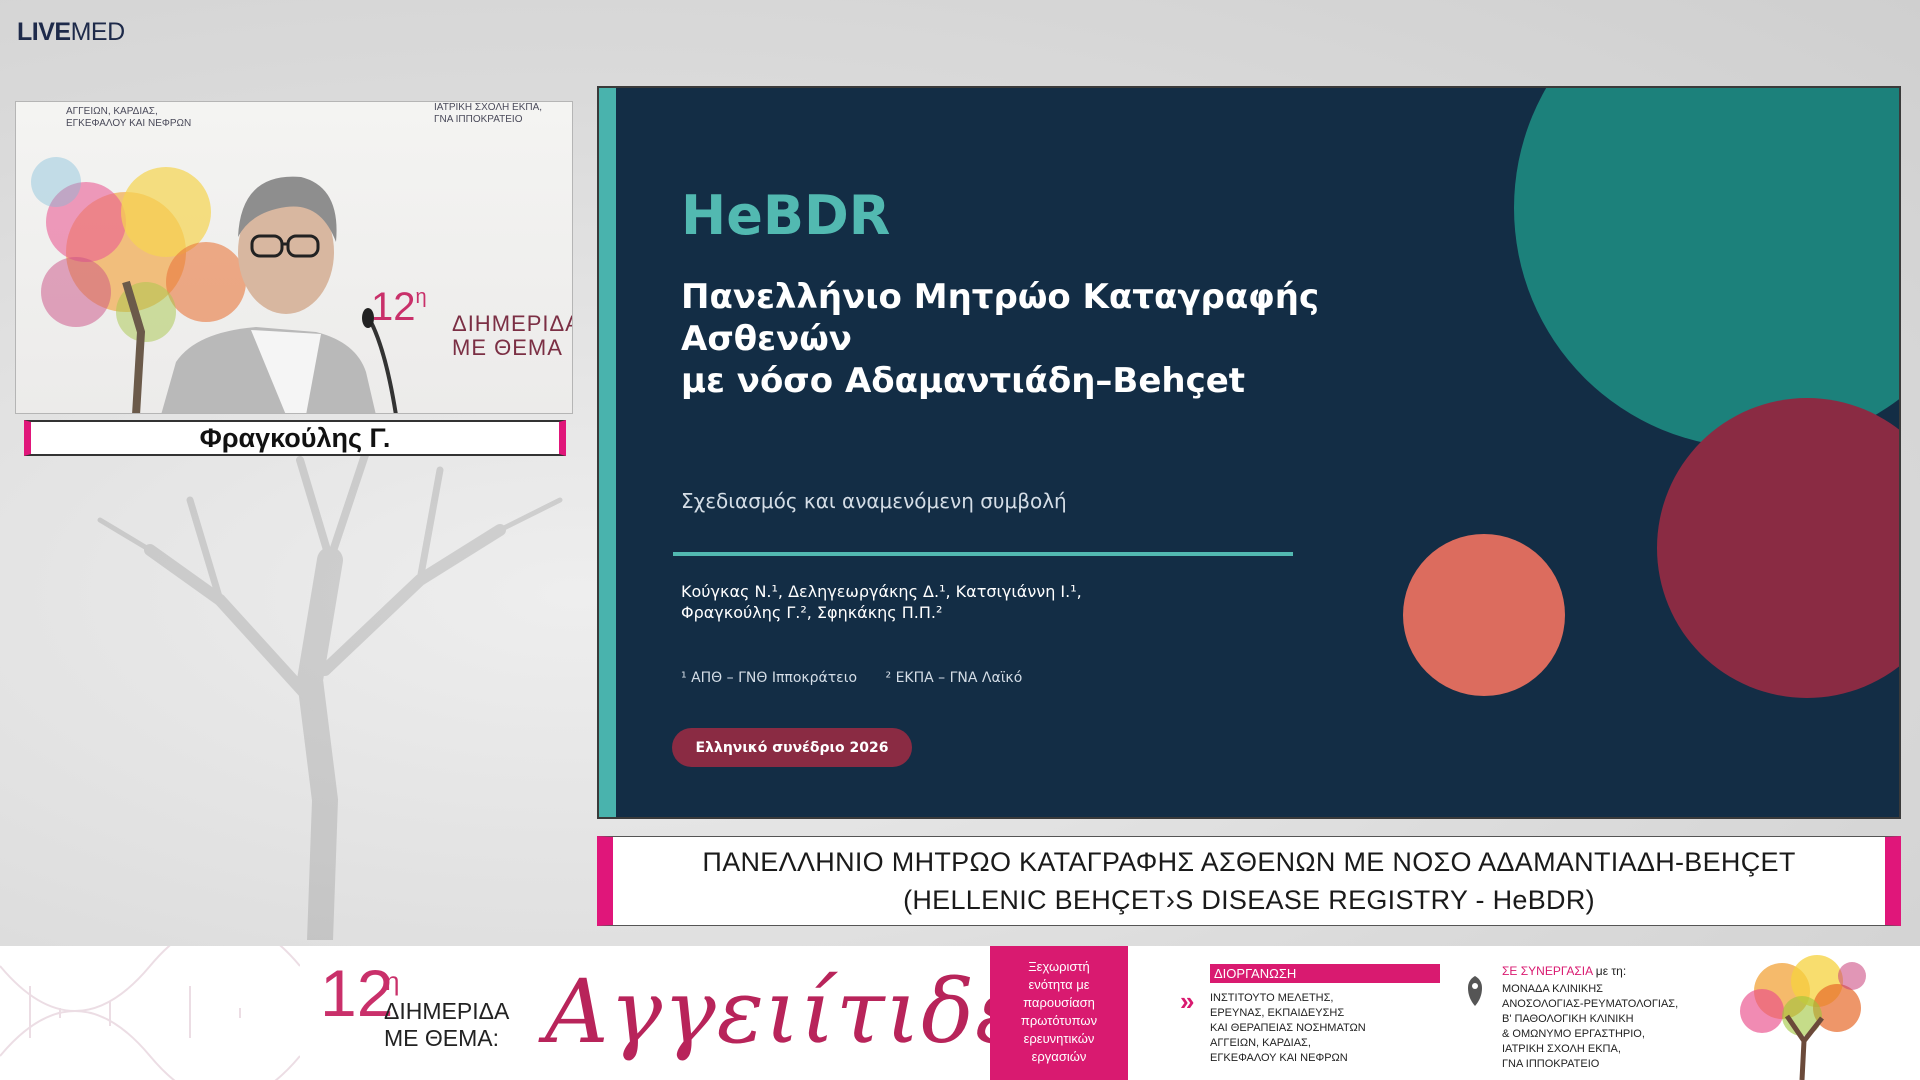 This screenshot has height=1080, width=1920. I want to click on collab-line: ΜΟΝΑΔΑ ΚΛΙΝΙΚΗΣ, so click(1552, 989).